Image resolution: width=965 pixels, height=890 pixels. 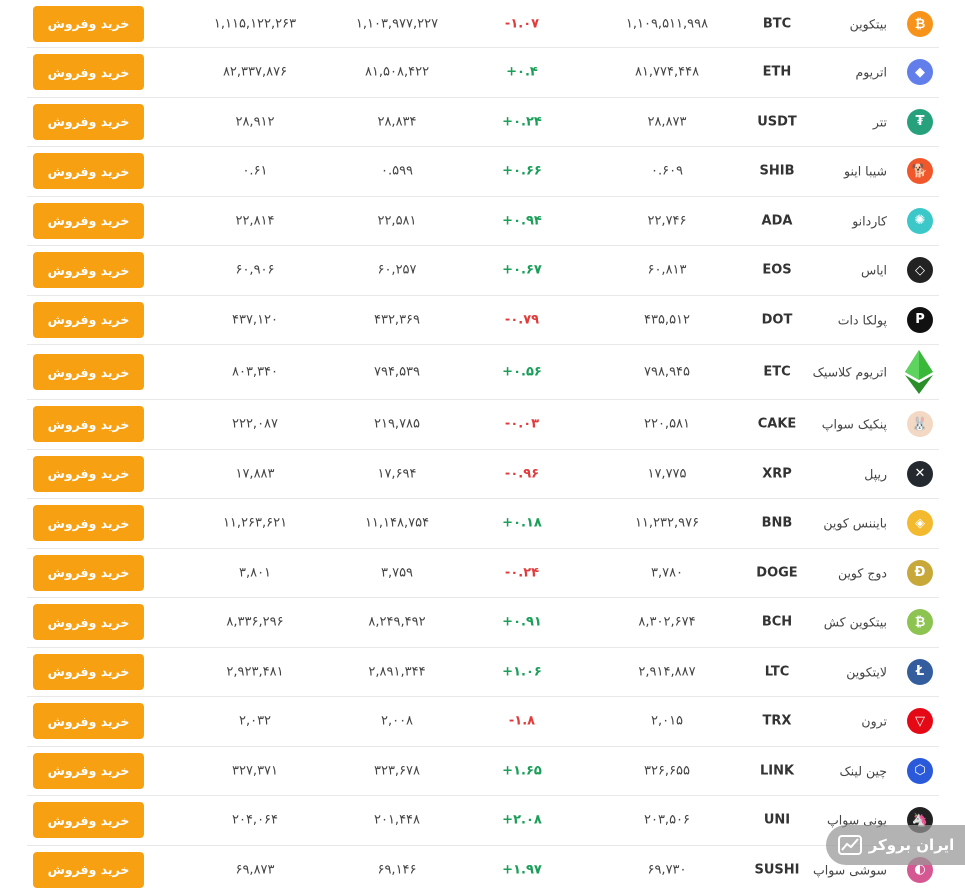 I want to click on coin-symbol: UNI, so click(x=777, y=820).